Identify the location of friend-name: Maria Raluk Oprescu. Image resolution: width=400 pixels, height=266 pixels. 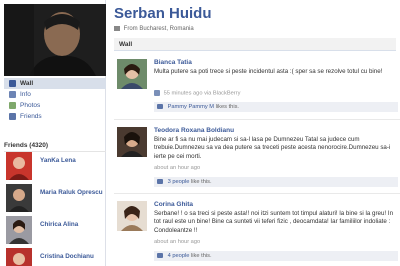
(72, 192).